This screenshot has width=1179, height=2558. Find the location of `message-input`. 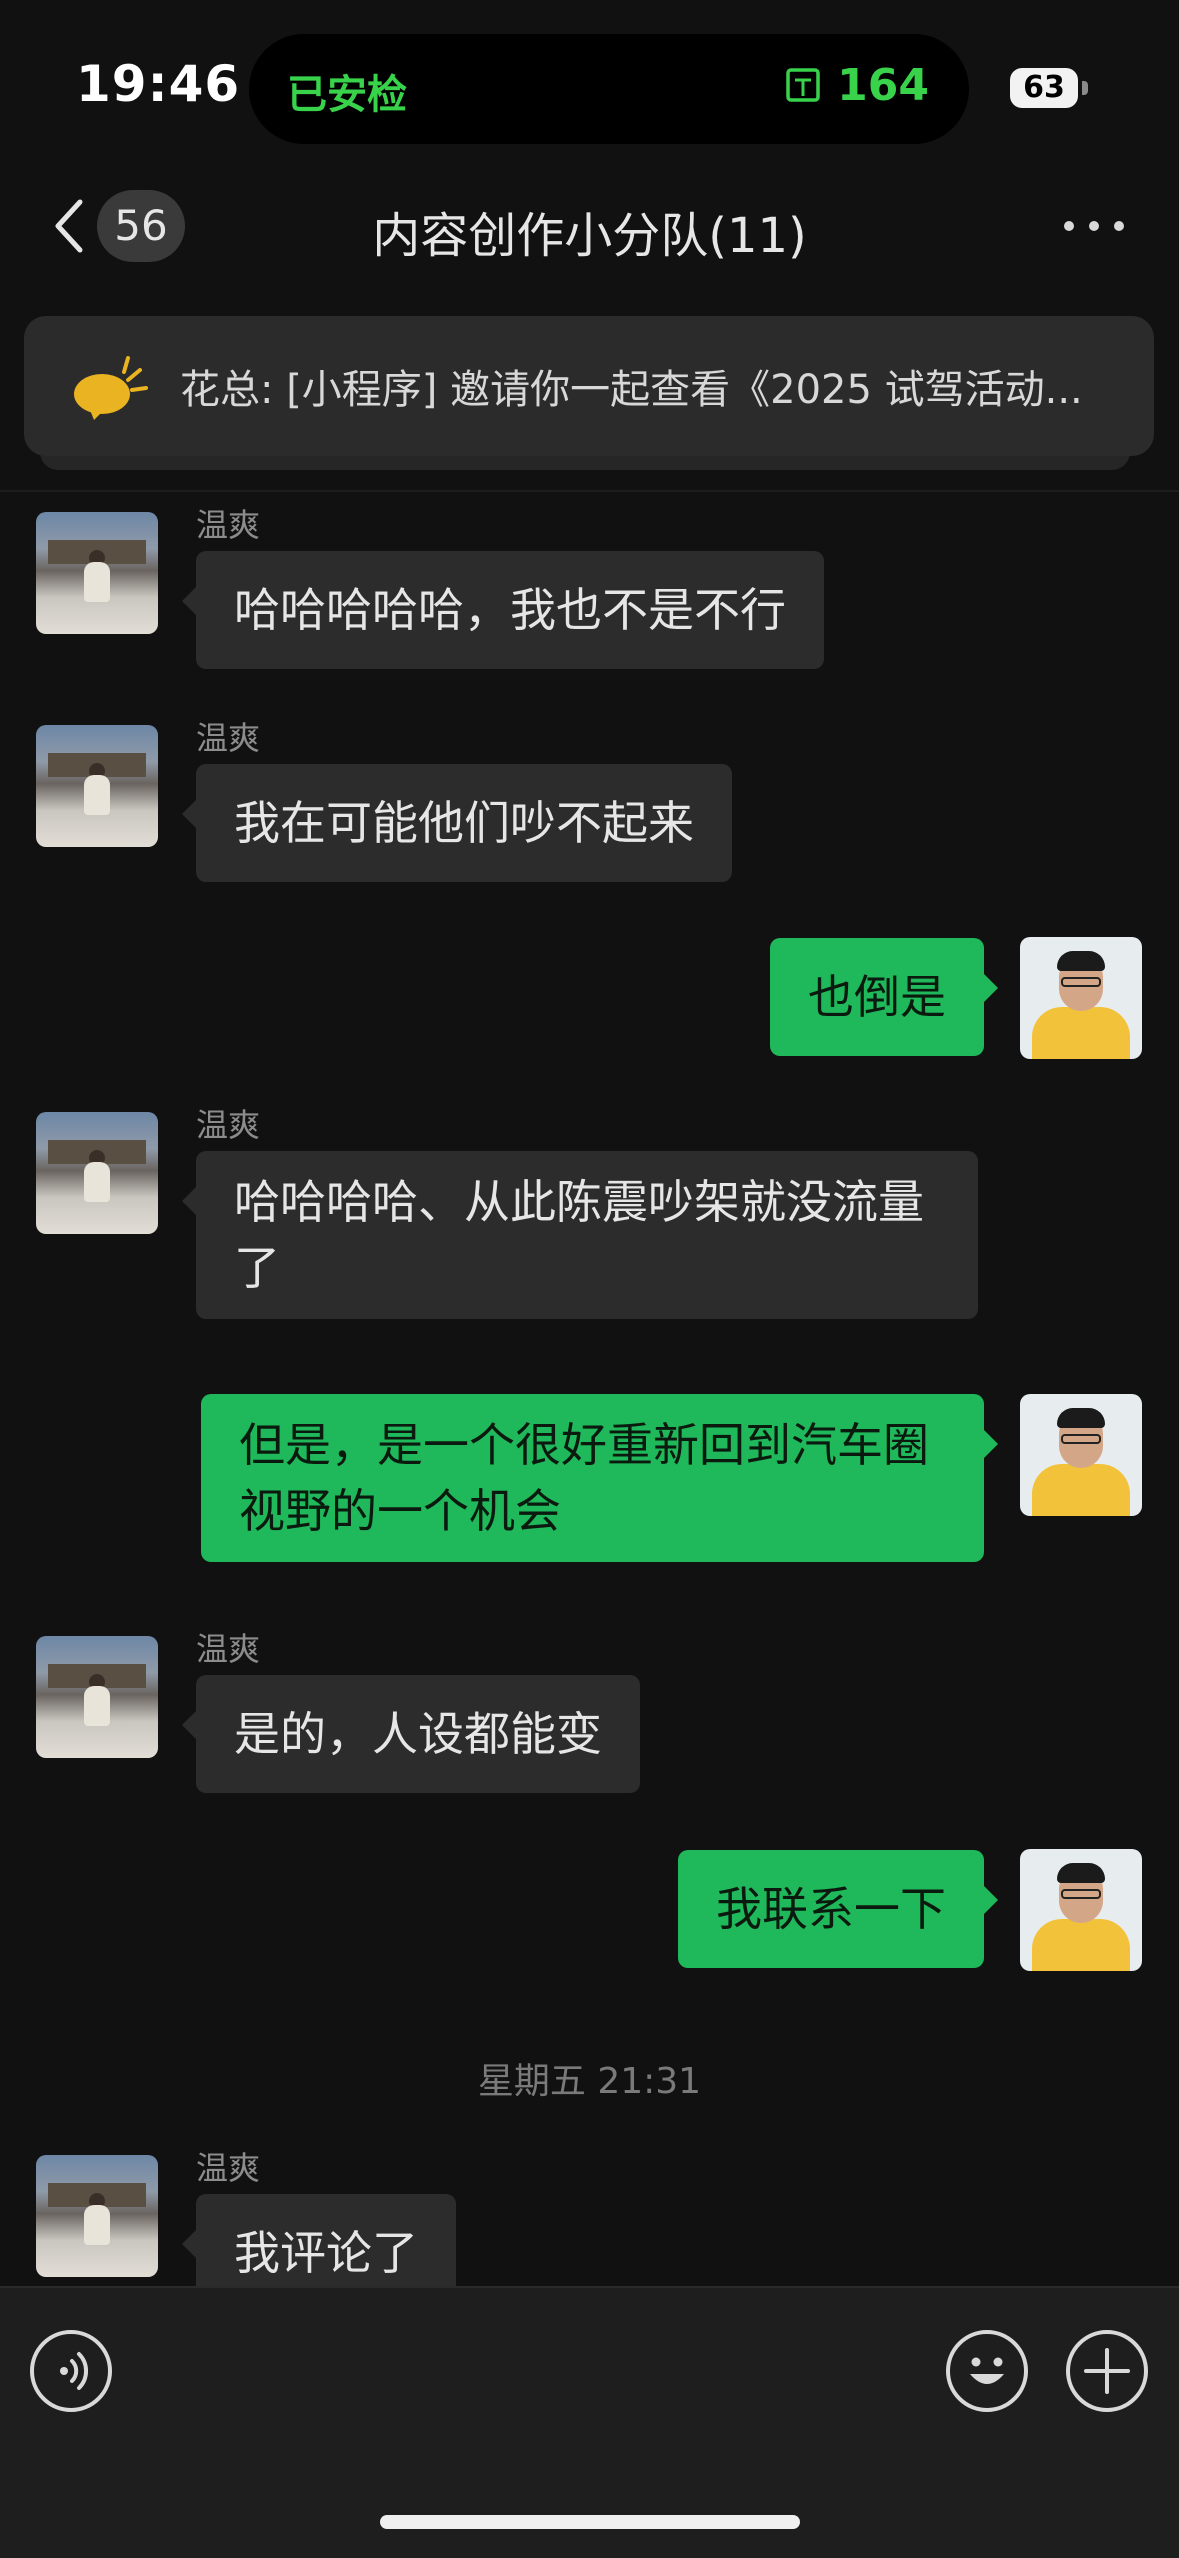

message-input is located at coordinates (530, 2371).